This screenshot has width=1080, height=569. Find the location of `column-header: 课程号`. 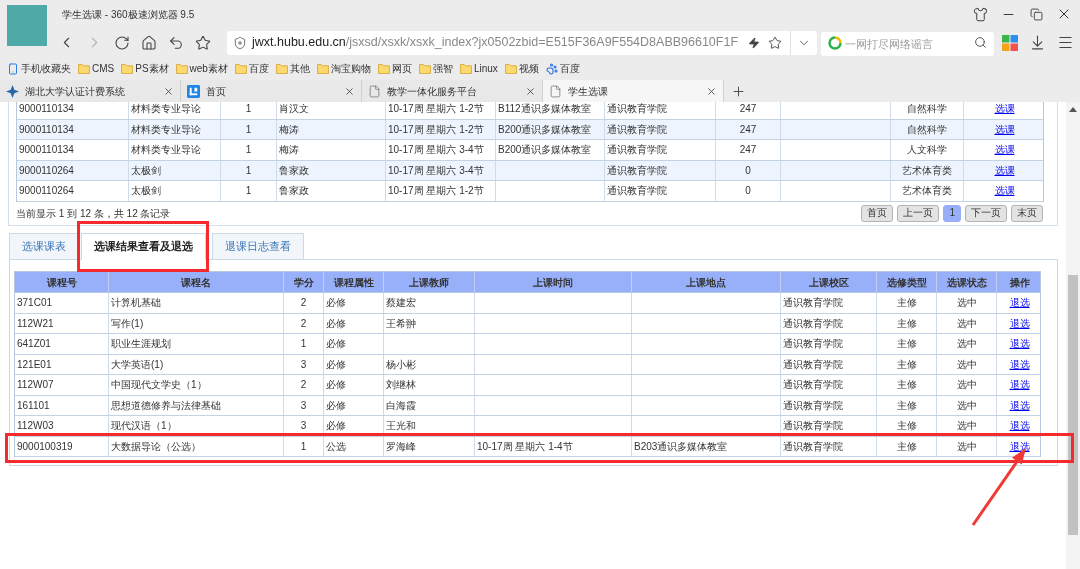

column-header: 课程号 is located at coordinates (62, 282).